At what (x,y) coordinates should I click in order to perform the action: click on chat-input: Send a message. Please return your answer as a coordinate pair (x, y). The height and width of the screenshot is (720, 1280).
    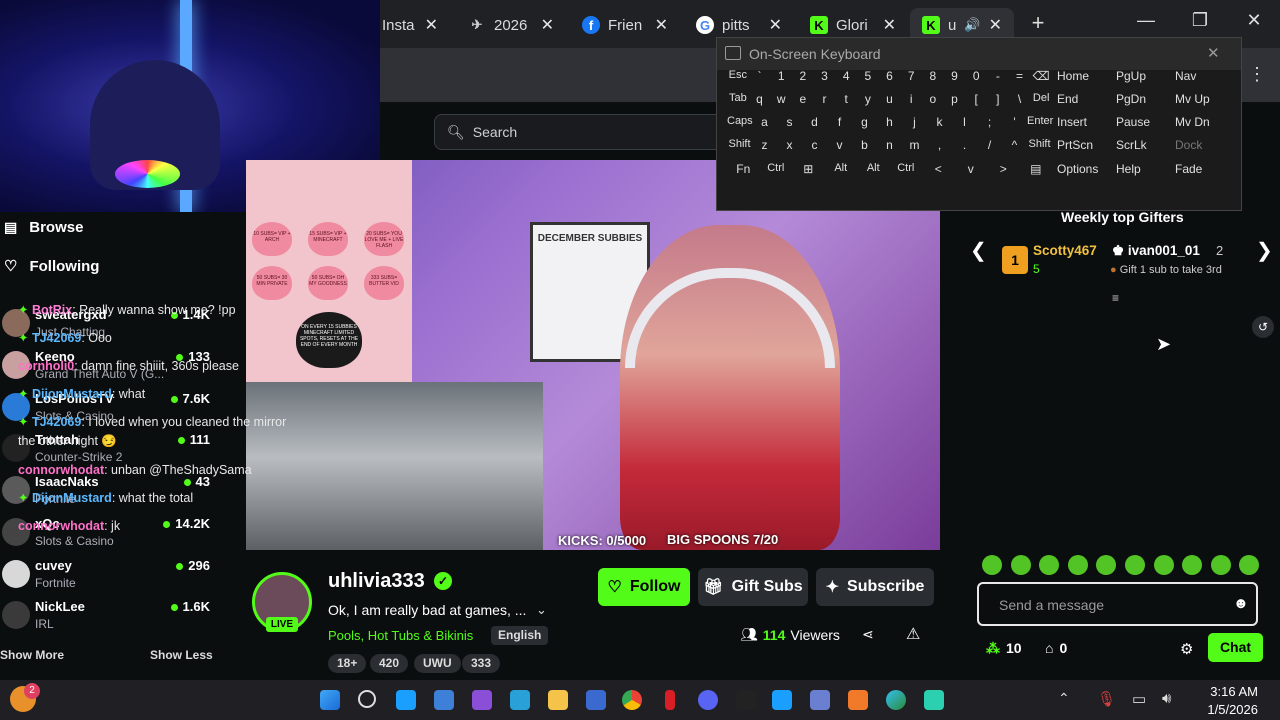
    Looking at the image, I should click on (1117, 604).